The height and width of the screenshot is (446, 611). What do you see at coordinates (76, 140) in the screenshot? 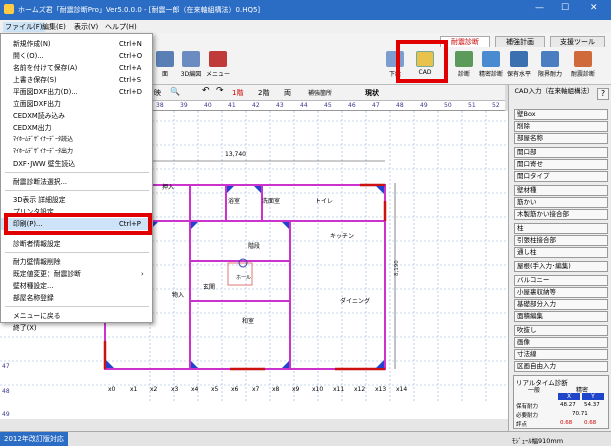
I see `menu-item-mhd-in: ﾏｲﾎｰﾑﾃﾞｻﾞｲﾅｰﾃﾞｰﾀ読込` at bounding box center [76, 140].